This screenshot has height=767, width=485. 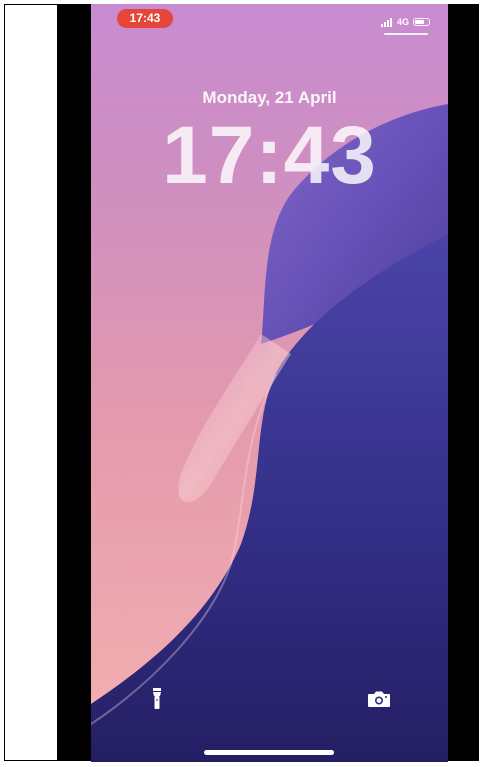 I want to click on camera-icon, so click(x=379, y=699).